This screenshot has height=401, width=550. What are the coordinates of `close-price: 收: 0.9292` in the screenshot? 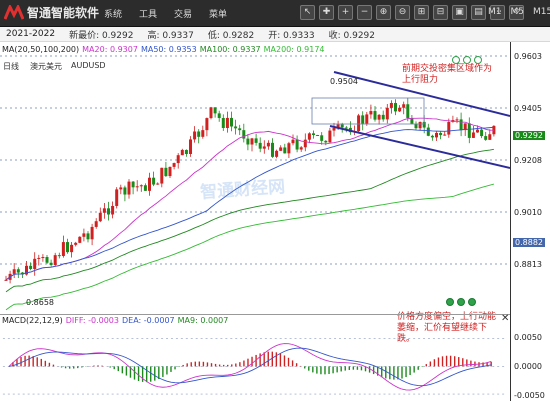 It's located at (352, 35).